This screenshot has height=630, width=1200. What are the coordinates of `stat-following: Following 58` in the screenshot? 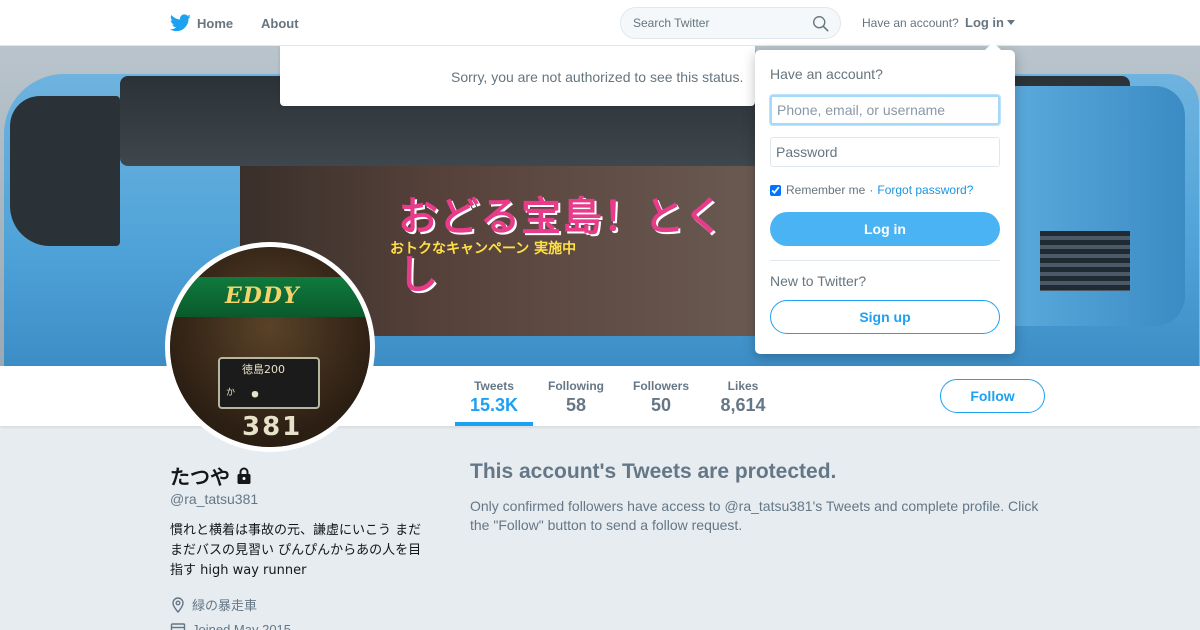 It's located at (576, 396).